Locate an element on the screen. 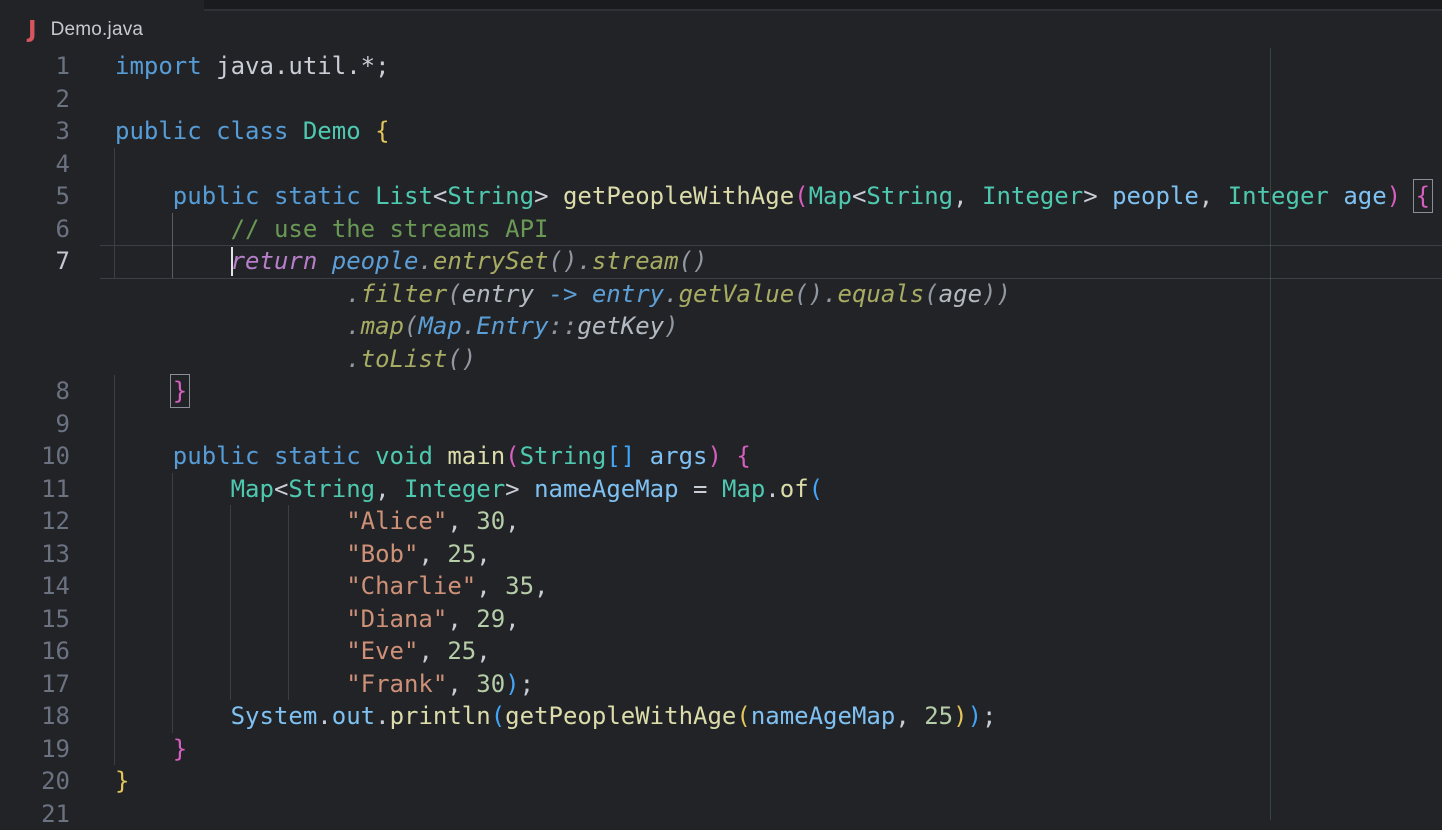 Image resolution: width=1442 pixels, height=830 pixels. breadcrumb-filename: Demo.java is located at coordinates (97, 30).